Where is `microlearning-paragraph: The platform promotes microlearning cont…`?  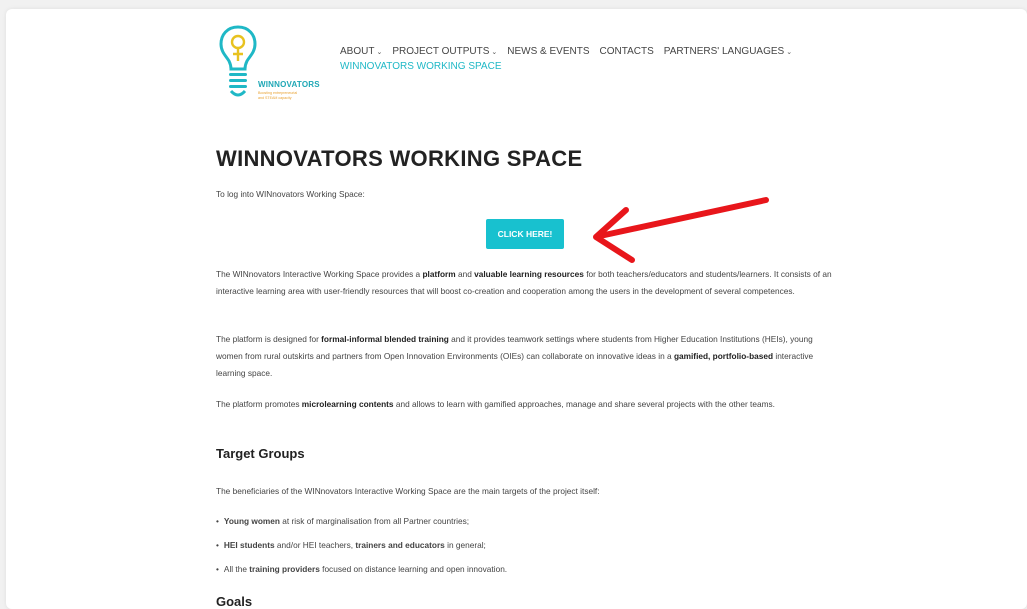 microlearning-paragraph: The platform promotes microlearning cont… is located at coordinates (495, 404).